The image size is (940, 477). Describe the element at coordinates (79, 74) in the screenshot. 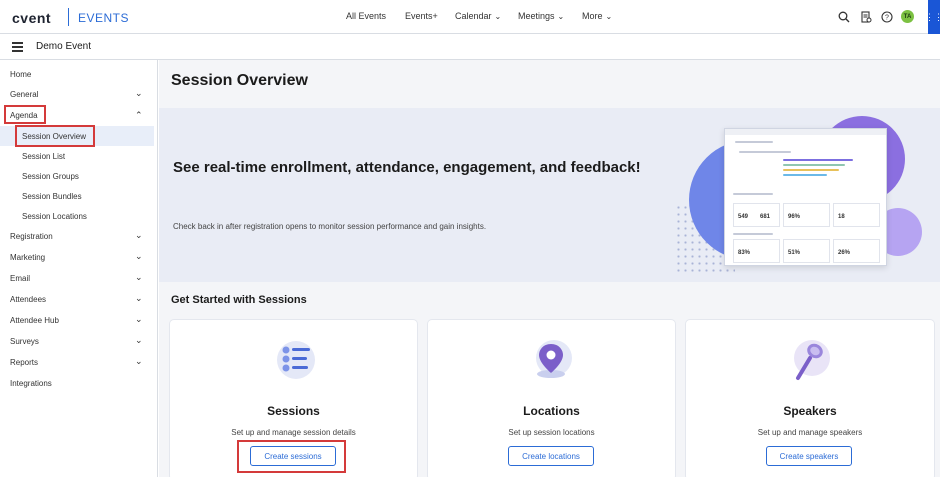

I see `sidebar-item-home: Home` at that location.